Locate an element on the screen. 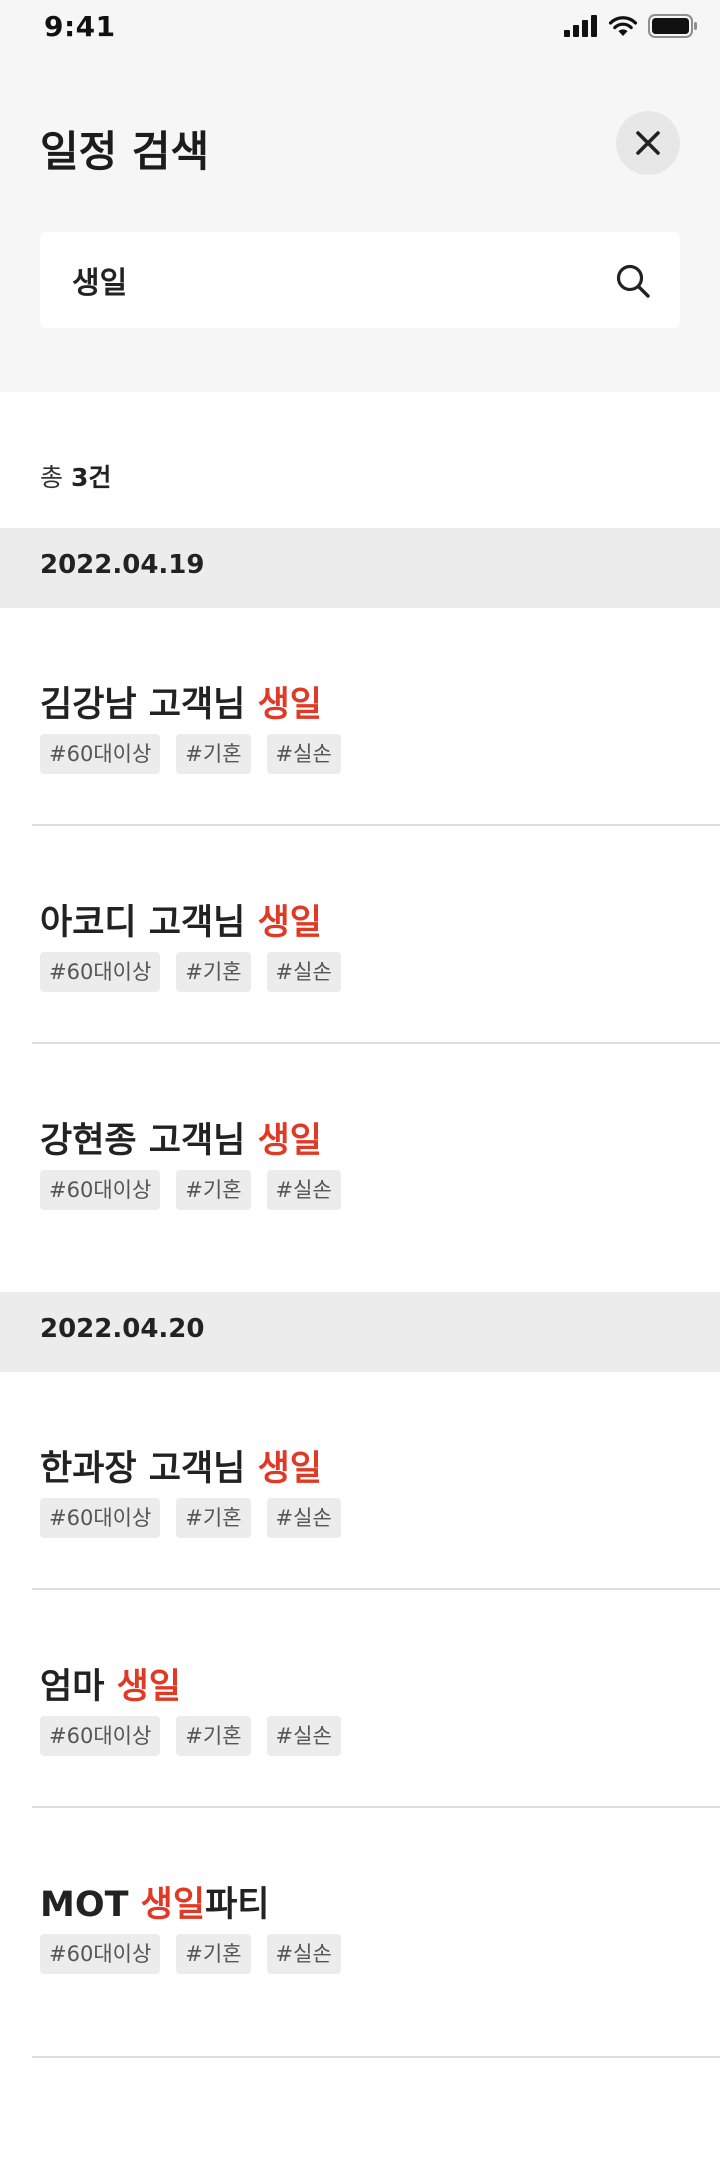  close-icon is located at coordinates (648, 143).